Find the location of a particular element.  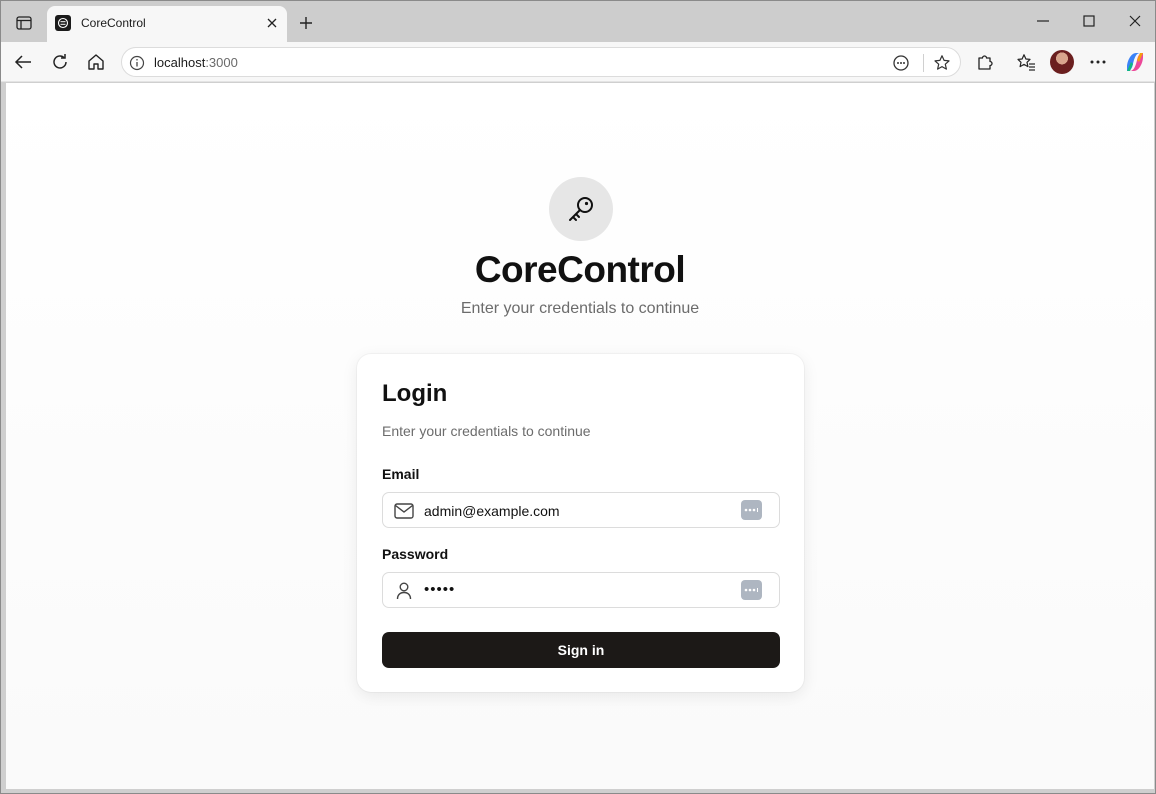

url-text: localhost:3000 is located at coordinates (196, 62).